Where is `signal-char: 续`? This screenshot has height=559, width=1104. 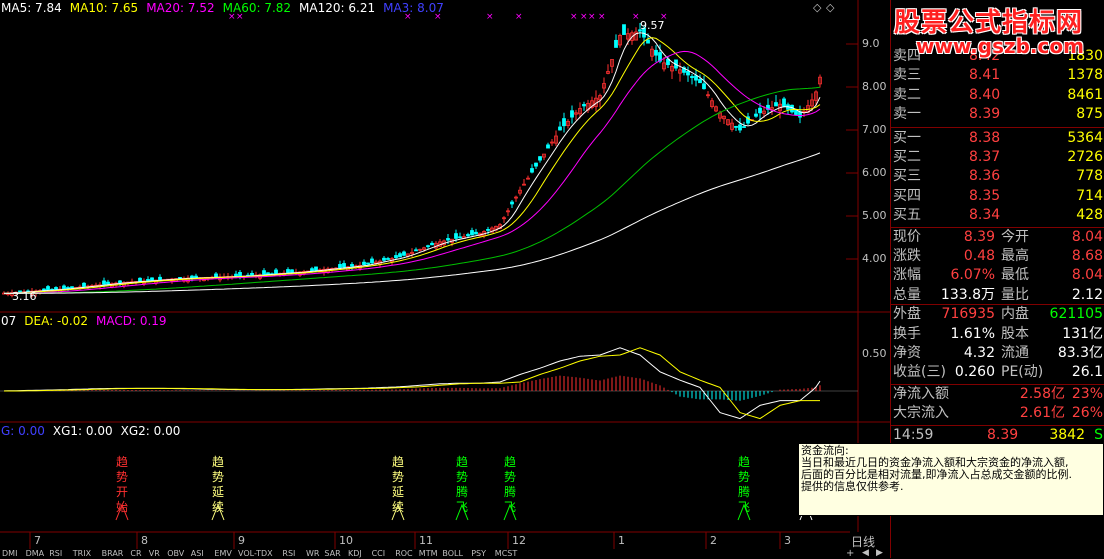 signal-char: 续 is located at coordinates (398, 507).